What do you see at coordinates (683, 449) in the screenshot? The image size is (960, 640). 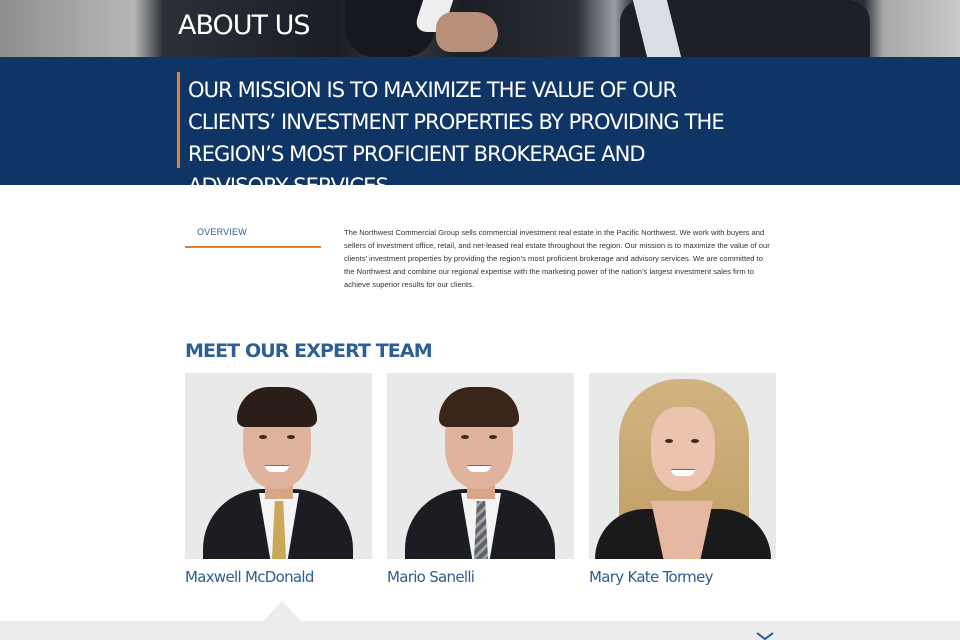 I see `photo-face` at bounding box center [683, 449].